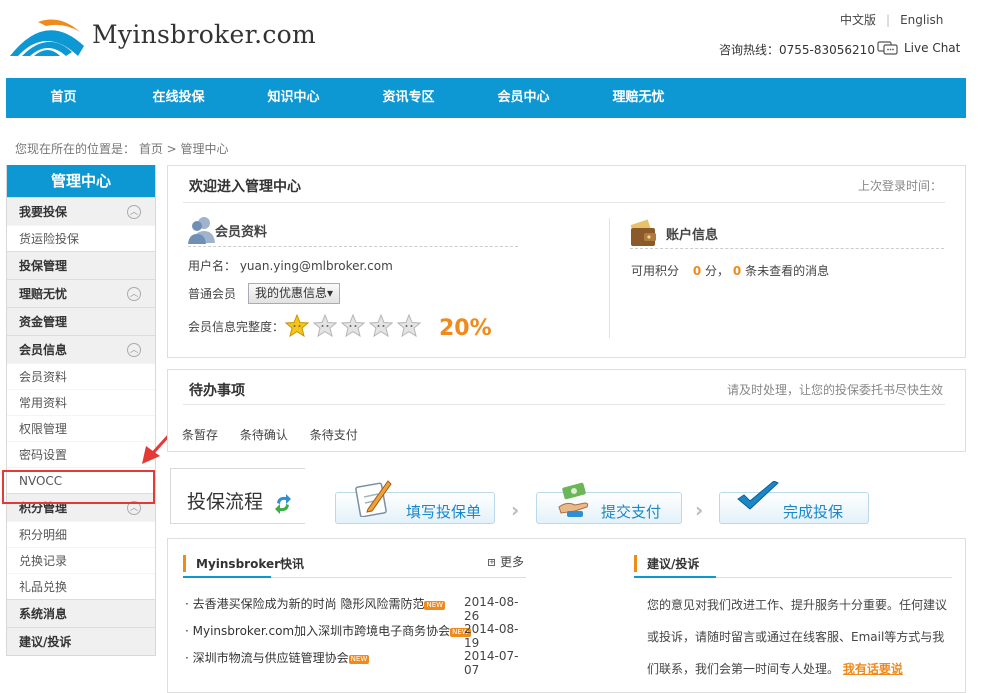 Image resolution: width=992 pixels, height=693 pixels. What do you see at coordinates (899, 186) in the screenshot?
I see `last-login-time: 上次登录时间：` at bounding box center [899, 186].